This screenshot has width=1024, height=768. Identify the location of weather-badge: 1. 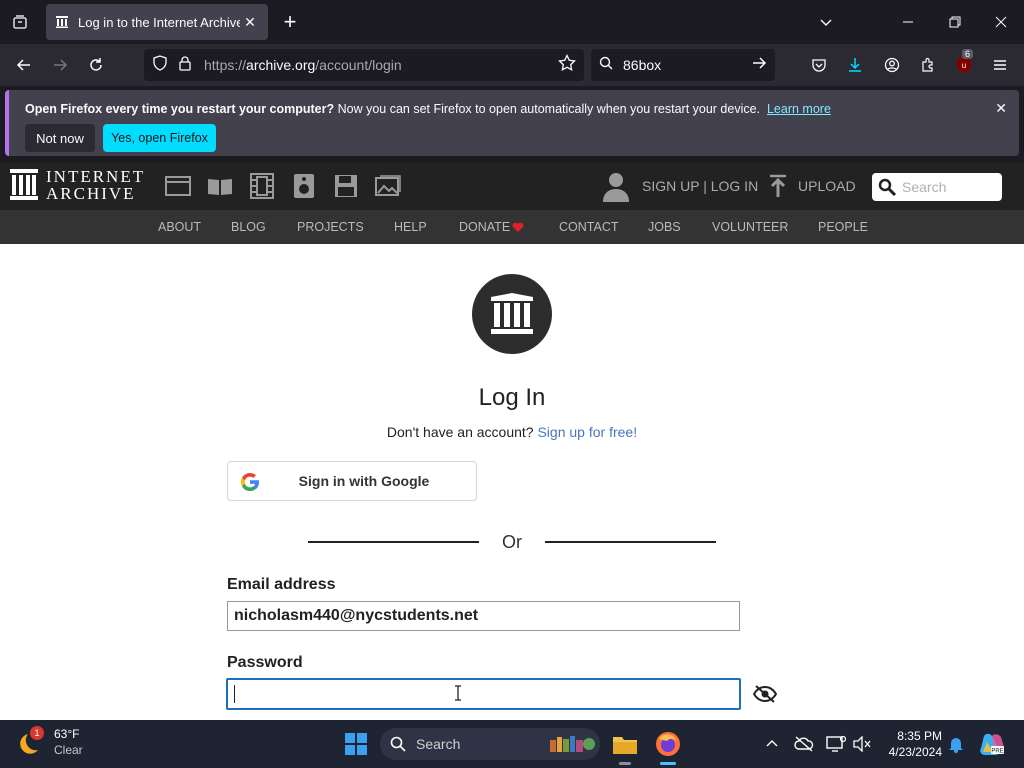
(37, 733).